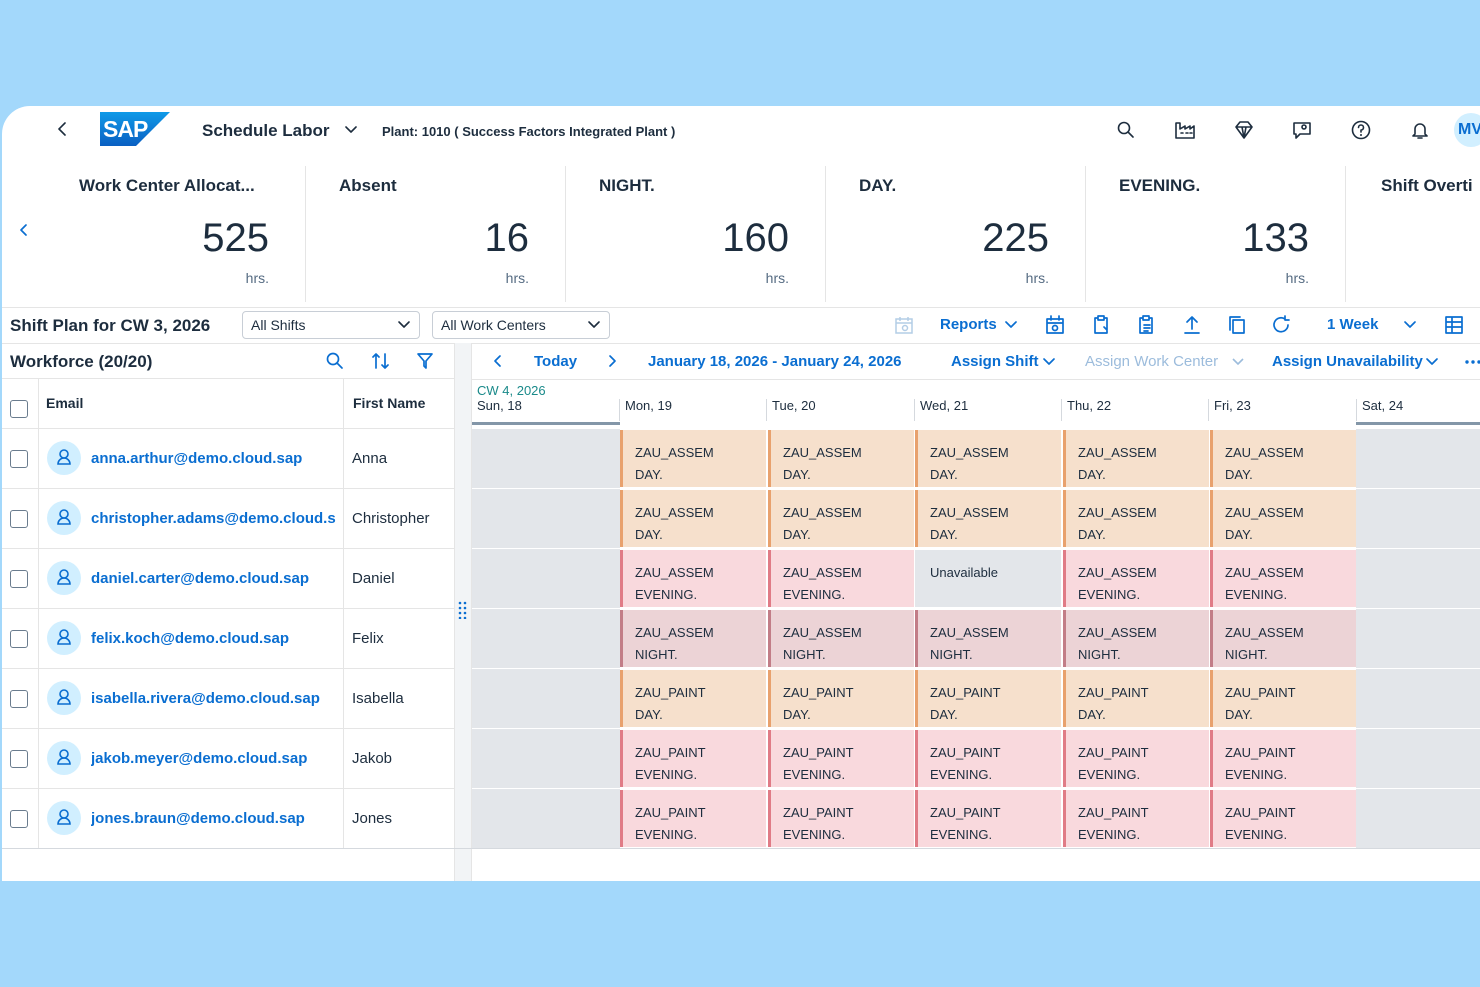  I want to click on drag-handle-icon, so click(463, 610).